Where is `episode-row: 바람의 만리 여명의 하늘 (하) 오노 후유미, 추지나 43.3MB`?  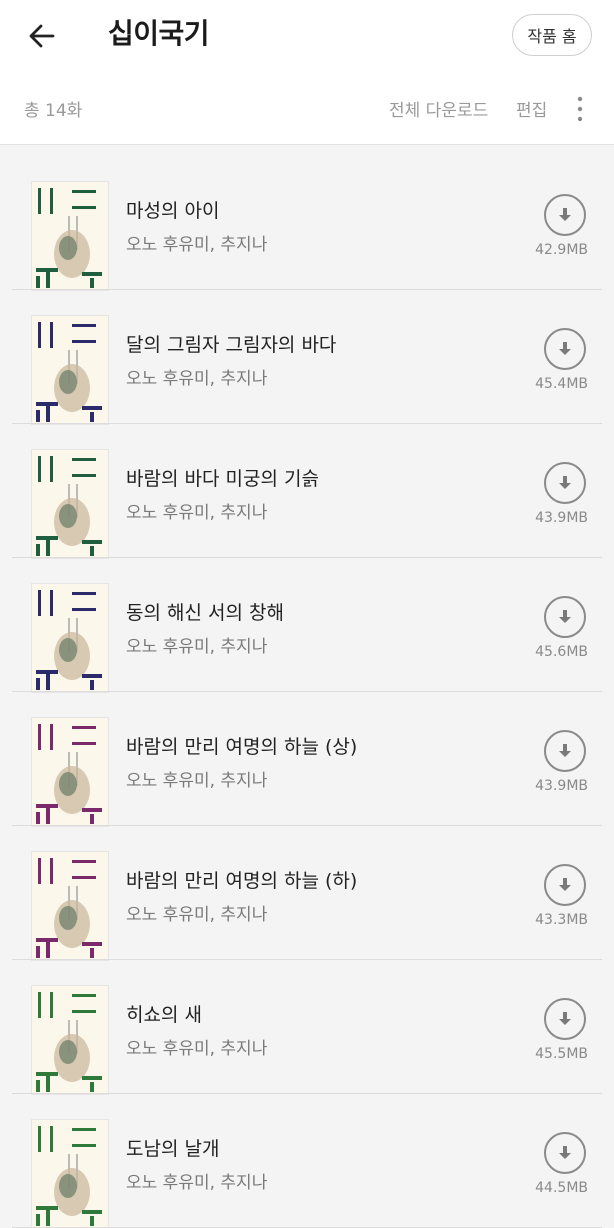
episode-row: 바람의 만리 여명의 하늘 (하) 오노 후유미, 추지나 43.3MB is located at coordinates (307, 893).